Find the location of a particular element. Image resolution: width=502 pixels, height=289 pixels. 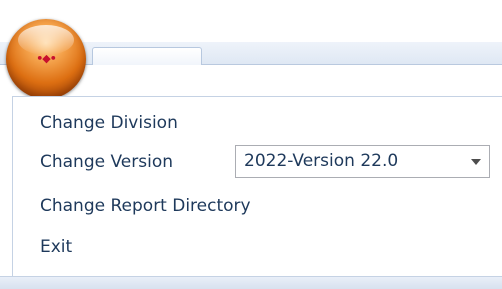

application-orb-icon: •◆• is located at coordinates (46, 59).